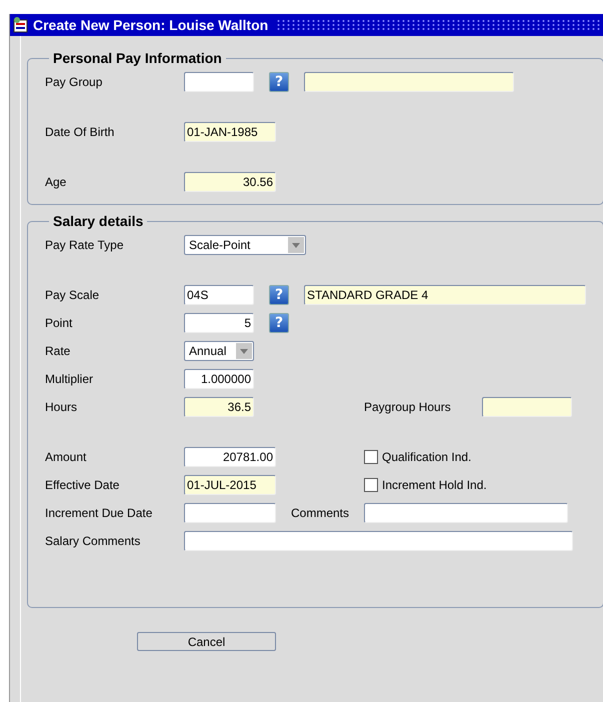 The height and width of the screenshot is (702, 603). What do you see at coordinates (74, 82) in the screenshot?
I see `field-label: Pay Group` at bounding box center [74, 82].